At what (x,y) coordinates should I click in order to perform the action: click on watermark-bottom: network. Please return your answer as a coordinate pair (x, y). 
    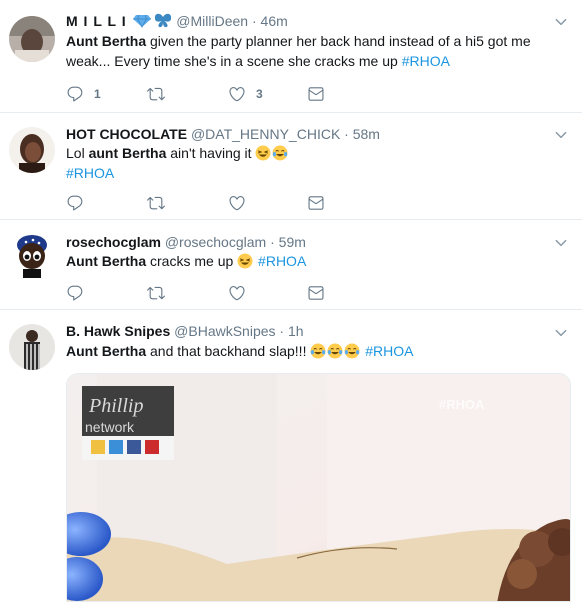
    Looking at the image, I should click on (110, 427).